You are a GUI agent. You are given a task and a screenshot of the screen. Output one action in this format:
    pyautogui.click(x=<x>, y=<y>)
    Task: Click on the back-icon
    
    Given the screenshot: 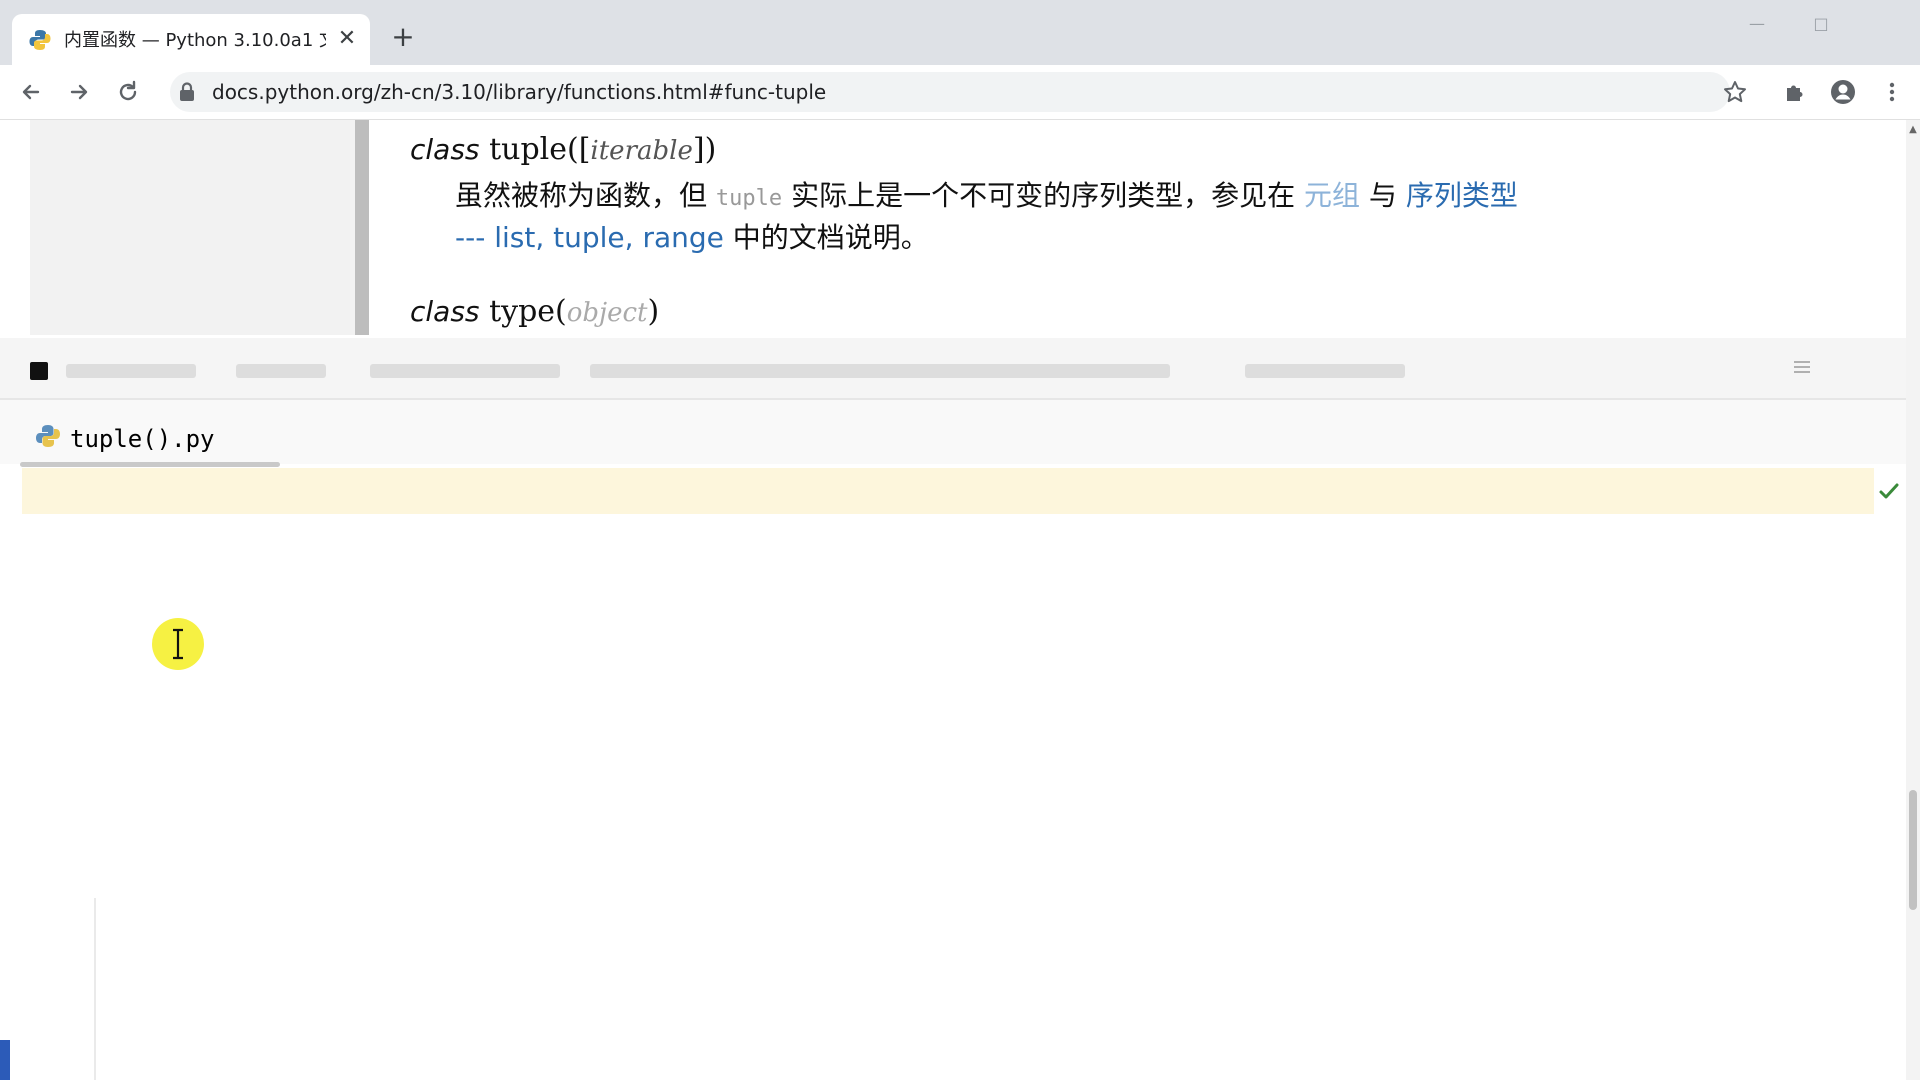 What is the action you would take?
    pyautogui.click(x=31, y=92)
    